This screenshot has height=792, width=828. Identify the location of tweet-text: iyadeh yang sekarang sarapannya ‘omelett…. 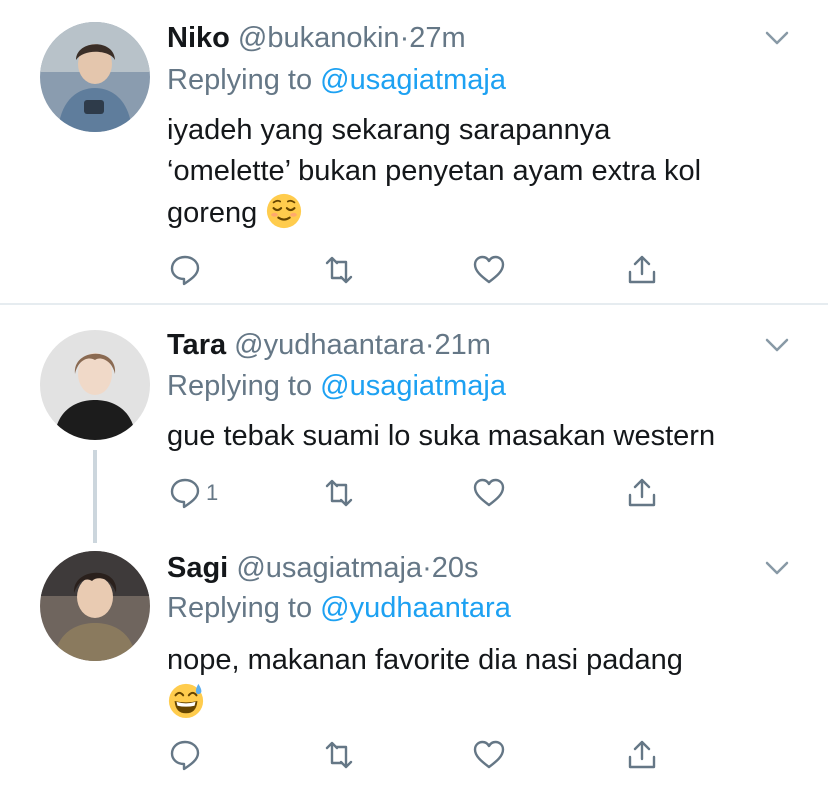
(487, 172).